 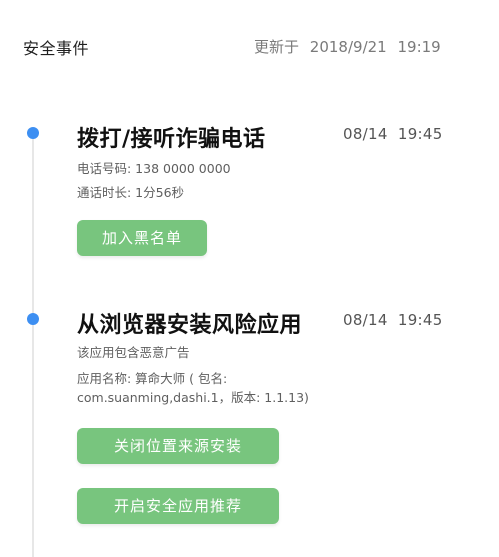 I want to click on updated-time: 19:19, so click(x=419, y=47).